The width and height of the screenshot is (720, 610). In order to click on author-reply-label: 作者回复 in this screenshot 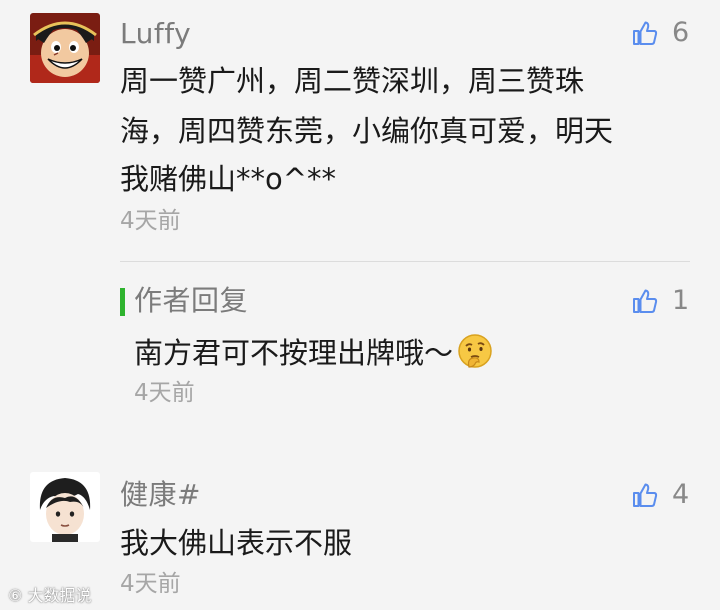, I will do `click(191, 300)`.